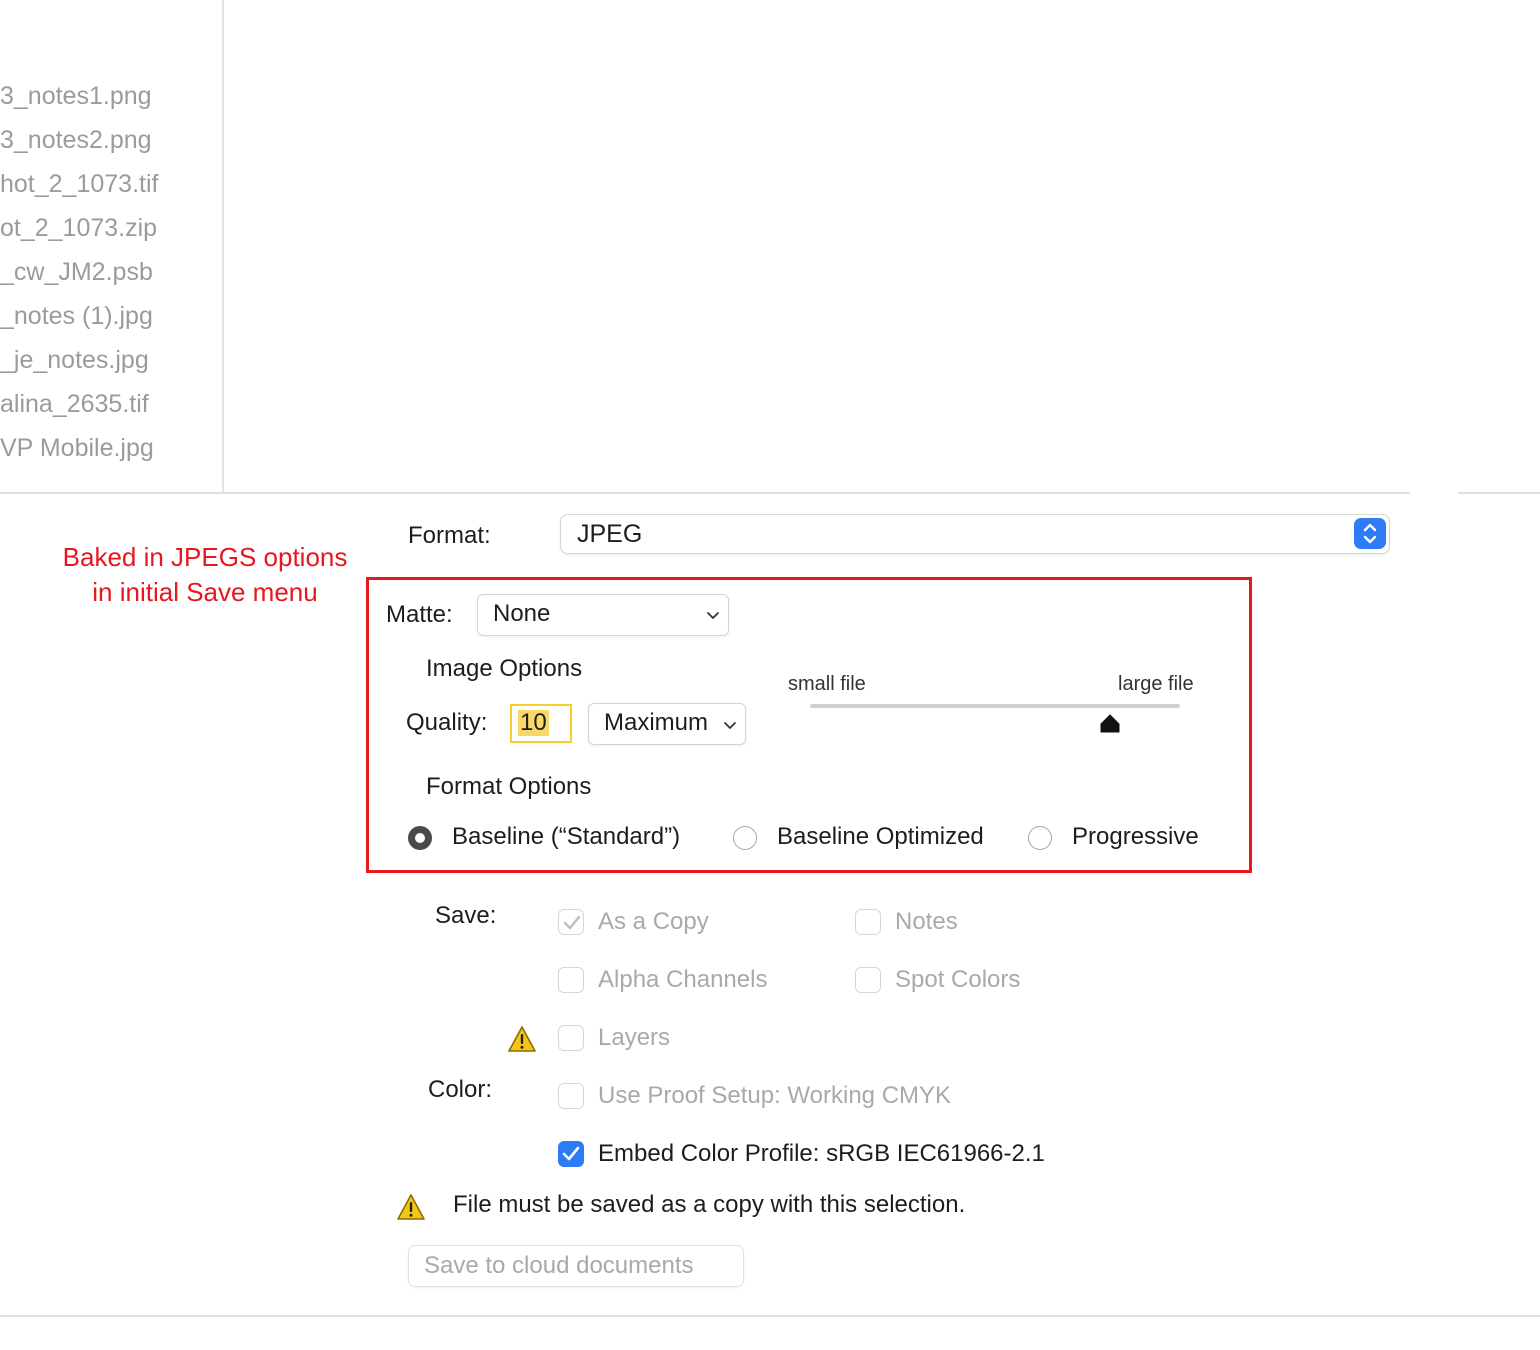 The width and height of the screenshot is (1540, 1350). What do you see at coordinates (1156, 684) in the screenshot?
I see `large-file-label: large file` at bounding box center [1156, 684].